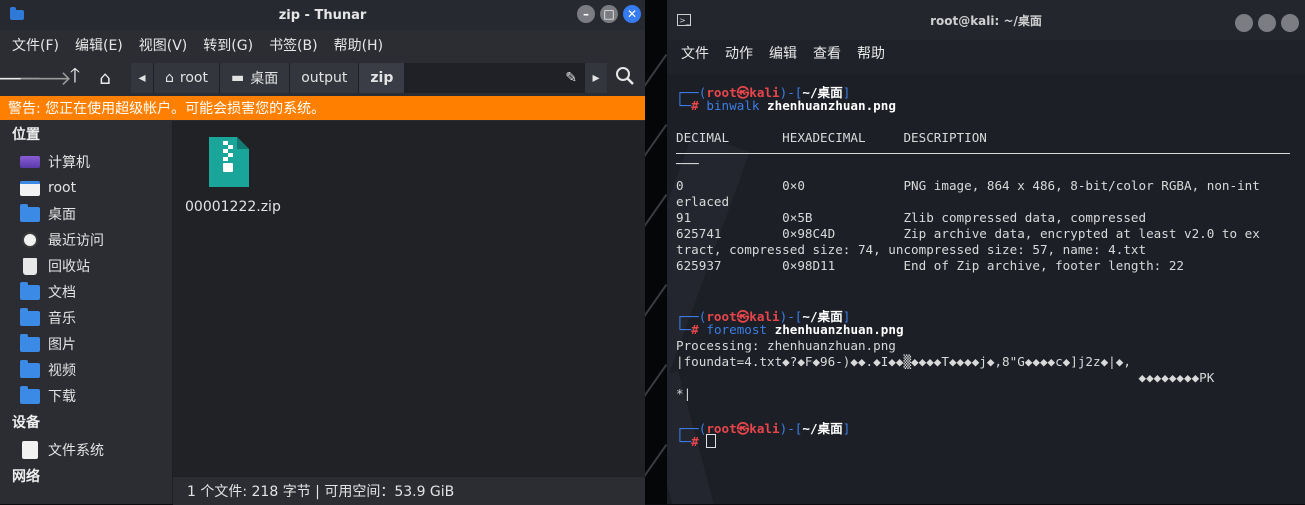 The height and width of the screenshot is (505, 1305). Describe the element at coordinates (233, 207) in the screenshot. I see `file-name: 00001222.zip` at that location.